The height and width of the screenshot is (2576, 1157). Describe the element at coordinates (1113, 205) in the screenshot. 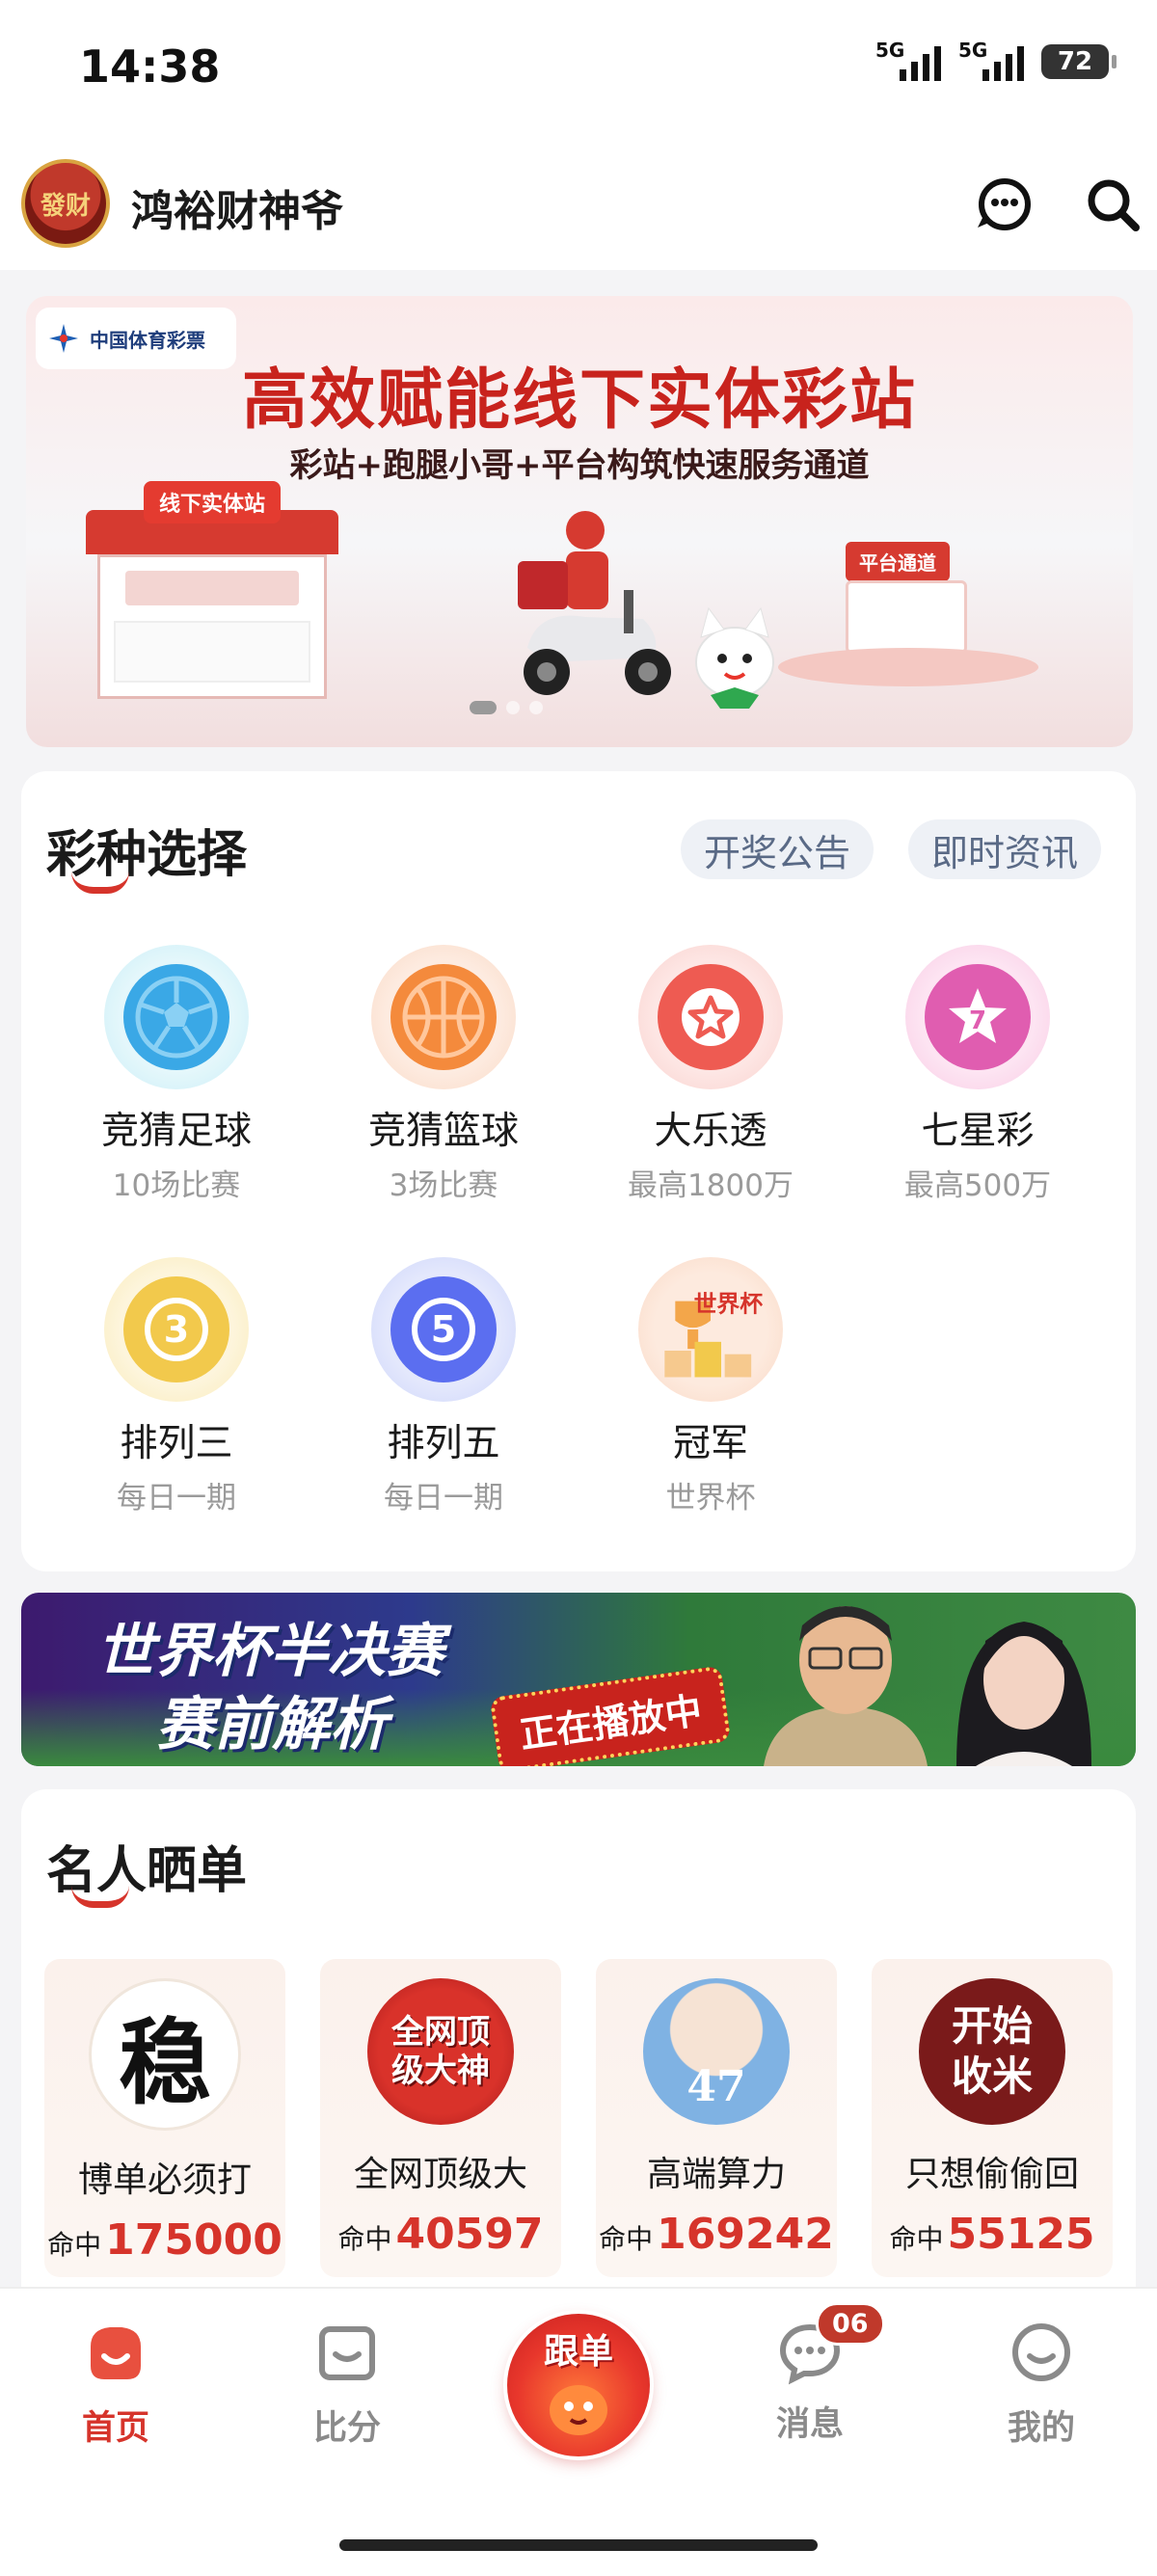

I see `search-icon` at that location.